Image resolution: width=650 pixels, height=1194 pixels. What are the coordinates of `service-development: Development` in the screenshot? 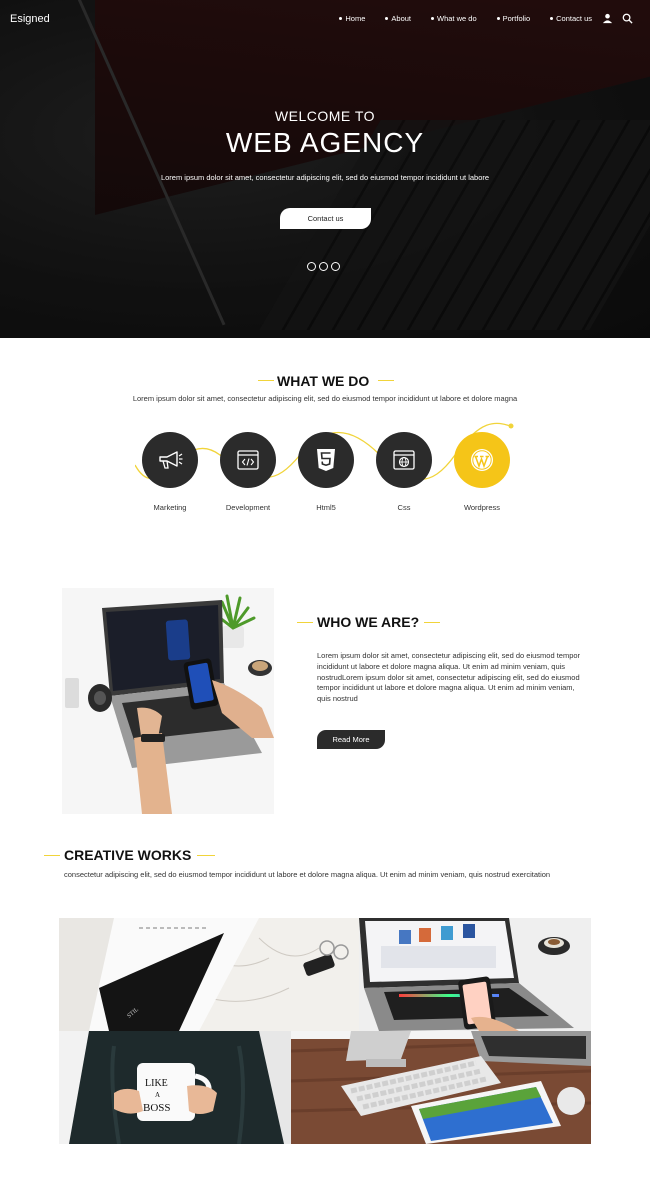 It's located at (248, 472).